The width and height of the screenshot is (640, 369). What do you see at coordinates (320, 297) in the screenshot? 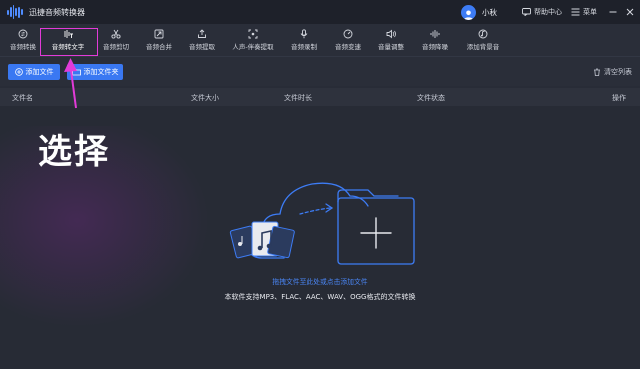
I see `supported-formats-note: 本软件支持MP3、FLAC、AAC、WAV、OGG格式的文件转换` at bounding box center [320, 297].